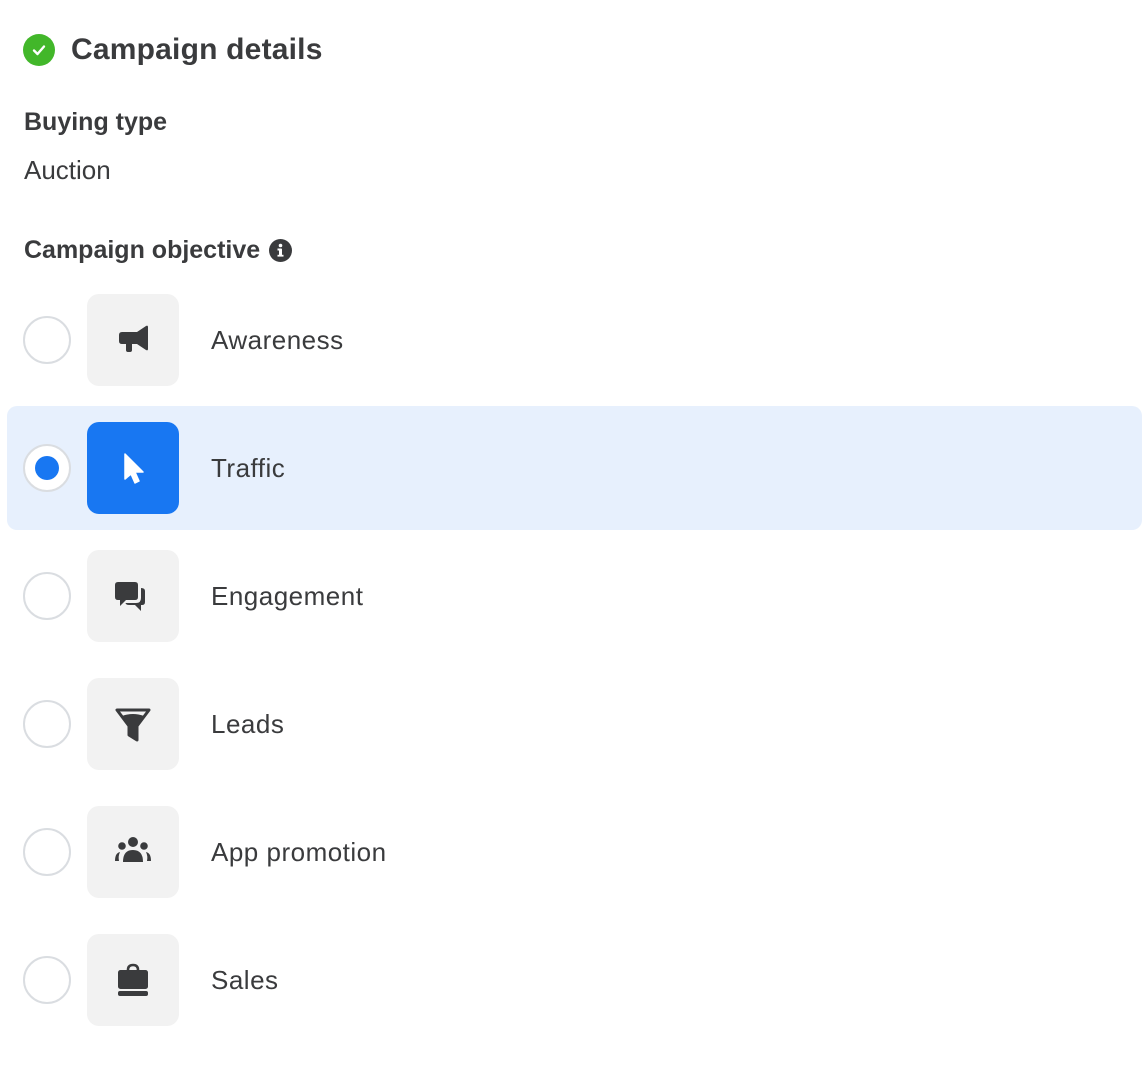  Describe the element at coordinates (39, 50) in the screenshot. I see `check-circle-icon` at that location.